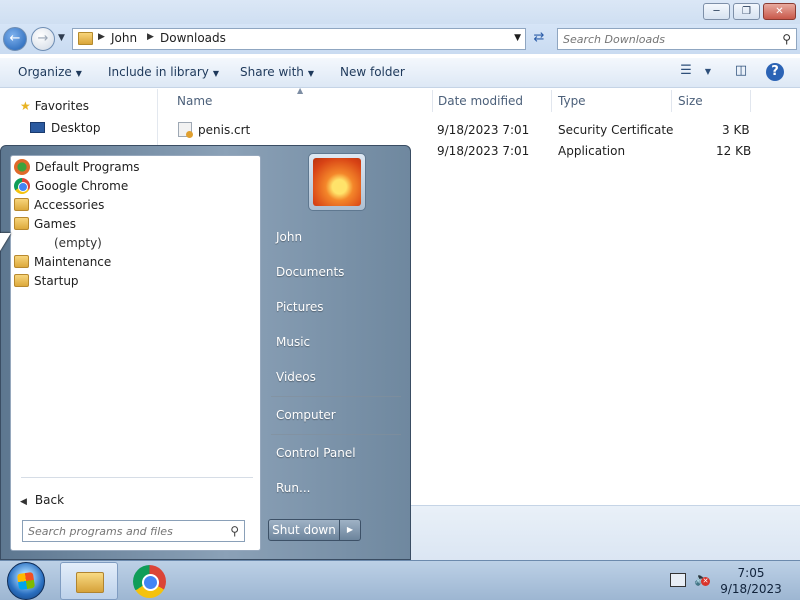 This screenshot has width=800, height=600. Describe the element at coordinates (193, 38) in the screenshot. I see `breadcrumb-downloads: Downloads` at that location.